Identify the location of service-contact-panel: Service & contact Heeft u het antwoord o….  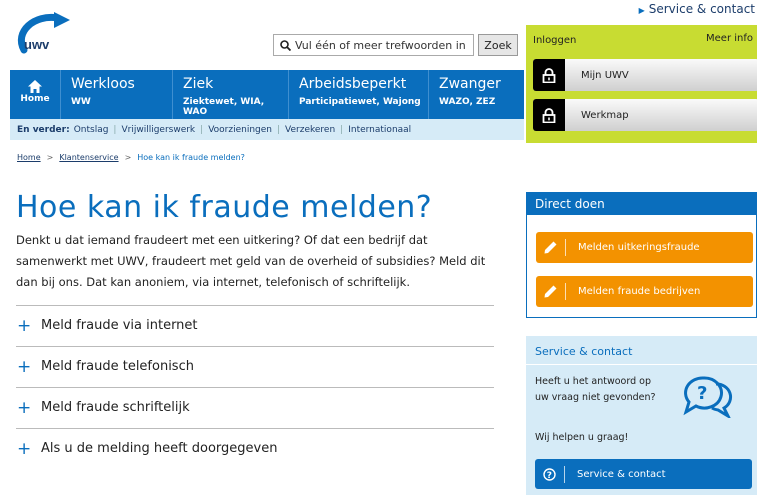
(641, 415).